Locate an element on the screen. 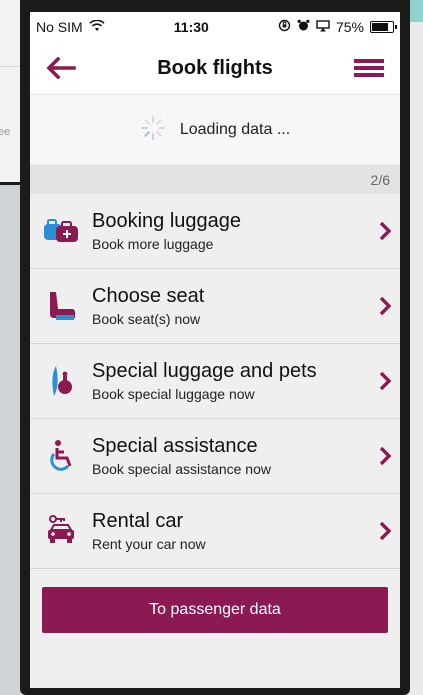  cta-container: To passenger data is located at coordinates (215, 601).